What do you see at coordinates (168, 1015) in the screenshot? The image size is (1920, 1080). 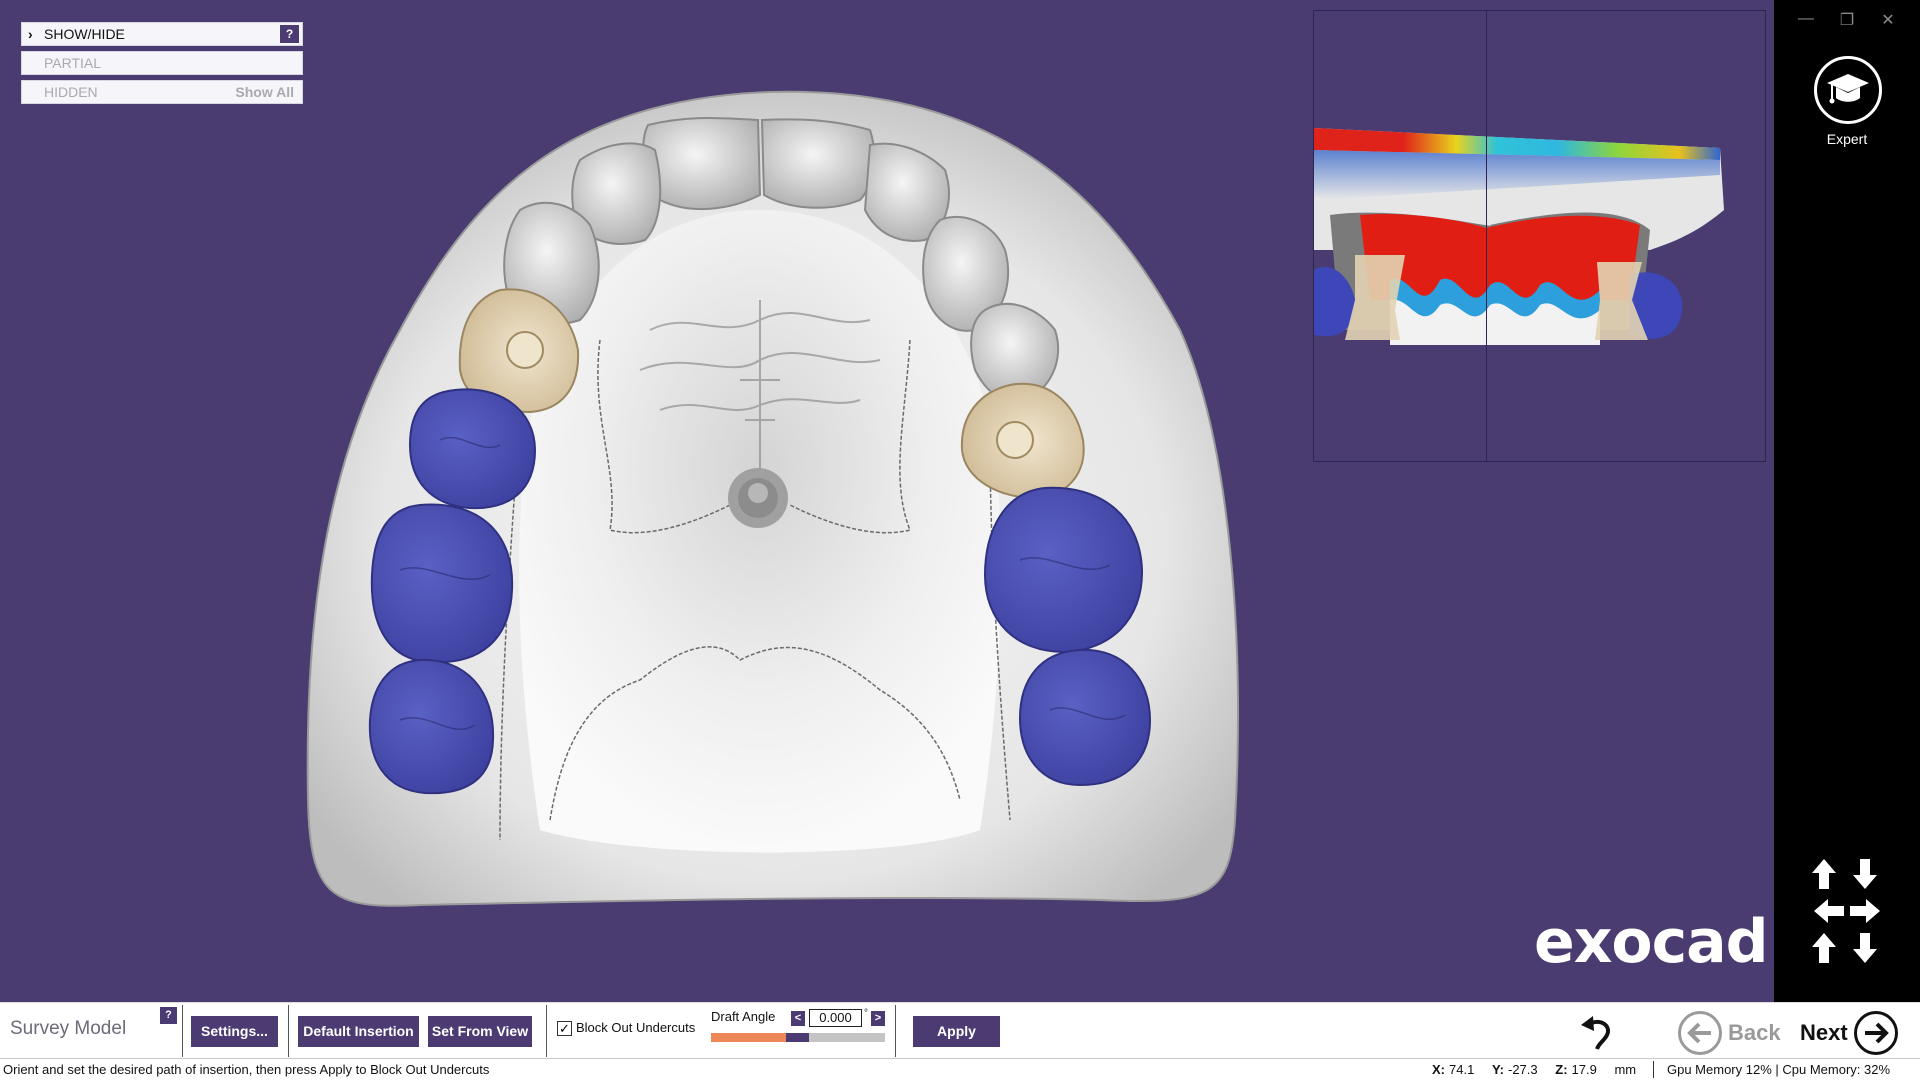 I see `step-help-button: ?` at bounding box center [168, 1015].